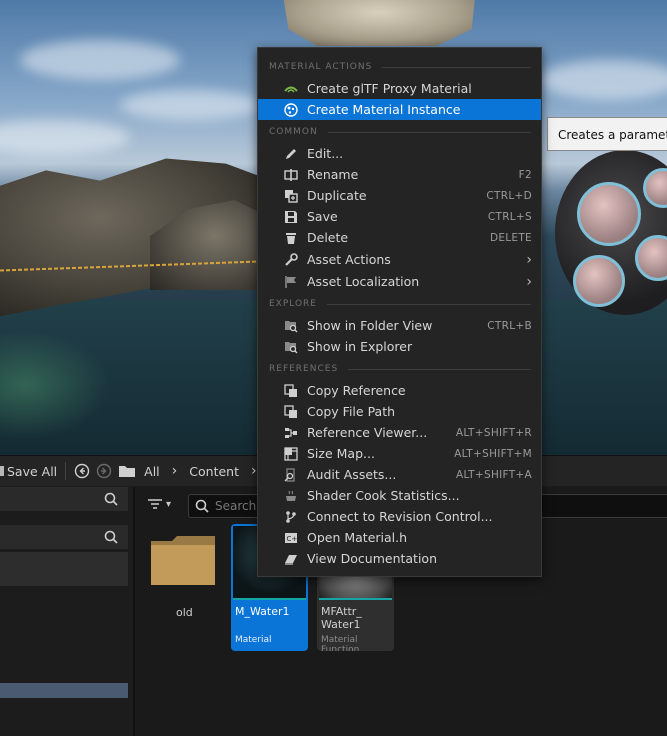 This screenshot has height=736, width=667. Describe the element at coordinates (612, 135) in the screenshot. I see `tooltip-text: Creates a parameter` at that location.